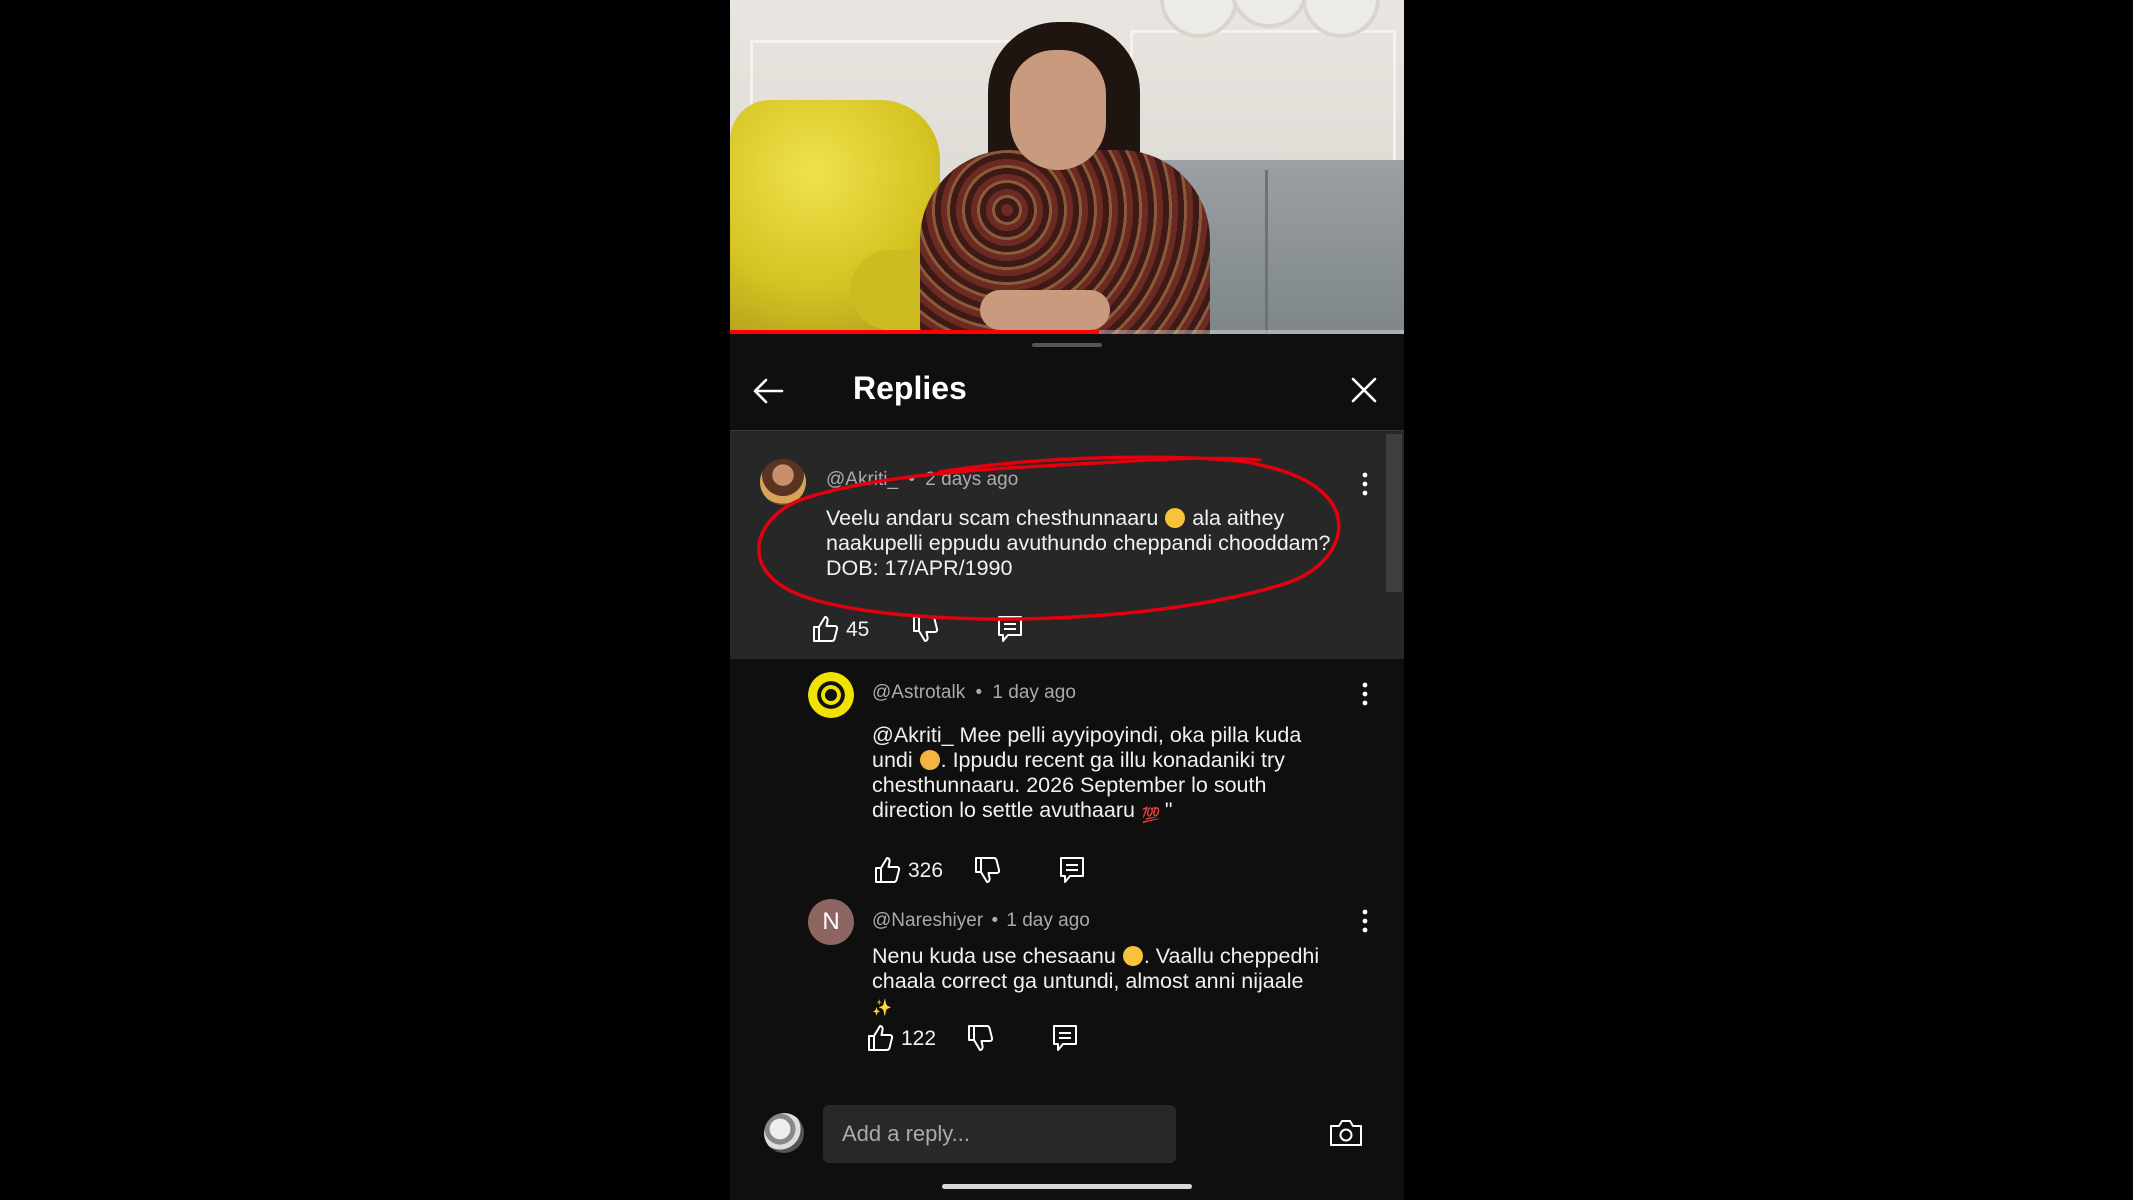  Describe the element at coordinates (1151, 815) in the screenshot. I see `hundred-points-emoji-icon: 💯` at that location.